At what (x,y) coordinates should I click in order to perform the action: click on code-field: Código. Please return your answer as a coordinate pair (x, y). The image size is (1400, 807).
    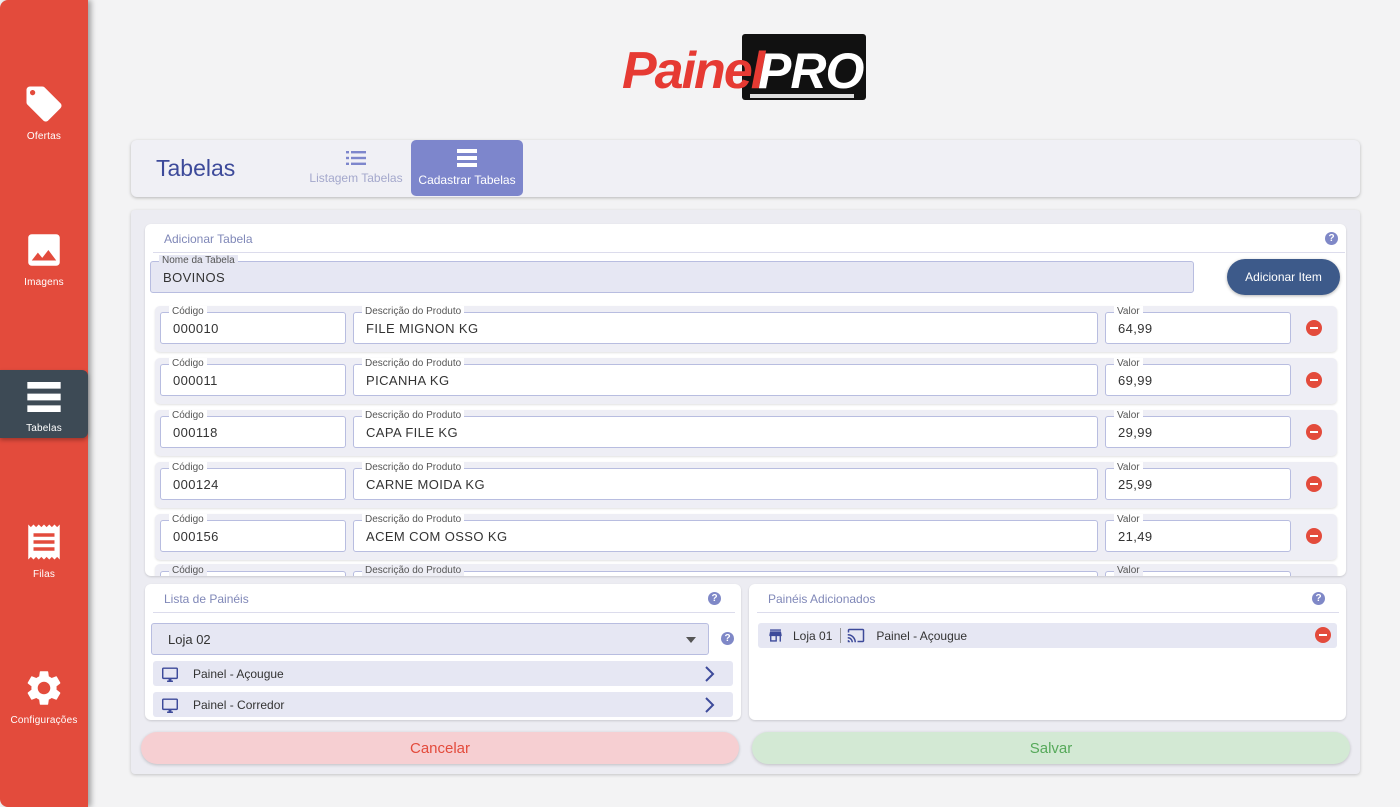
    Looking at the image, I should click on (253, 570).